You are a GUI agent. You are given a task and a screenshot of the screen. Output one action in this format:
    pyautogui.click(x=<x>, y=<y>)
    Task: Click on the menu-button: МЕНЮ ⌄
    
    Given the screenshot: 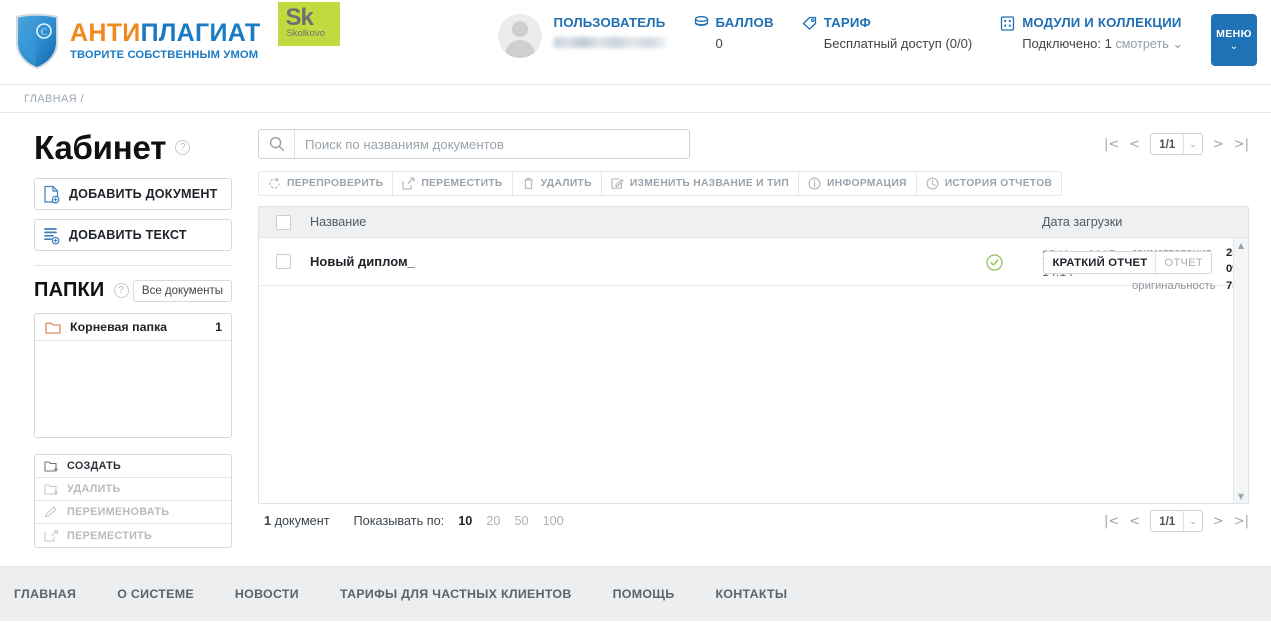 What is the action you would take?
    pyautogui.click(x=1234, y=40)
    